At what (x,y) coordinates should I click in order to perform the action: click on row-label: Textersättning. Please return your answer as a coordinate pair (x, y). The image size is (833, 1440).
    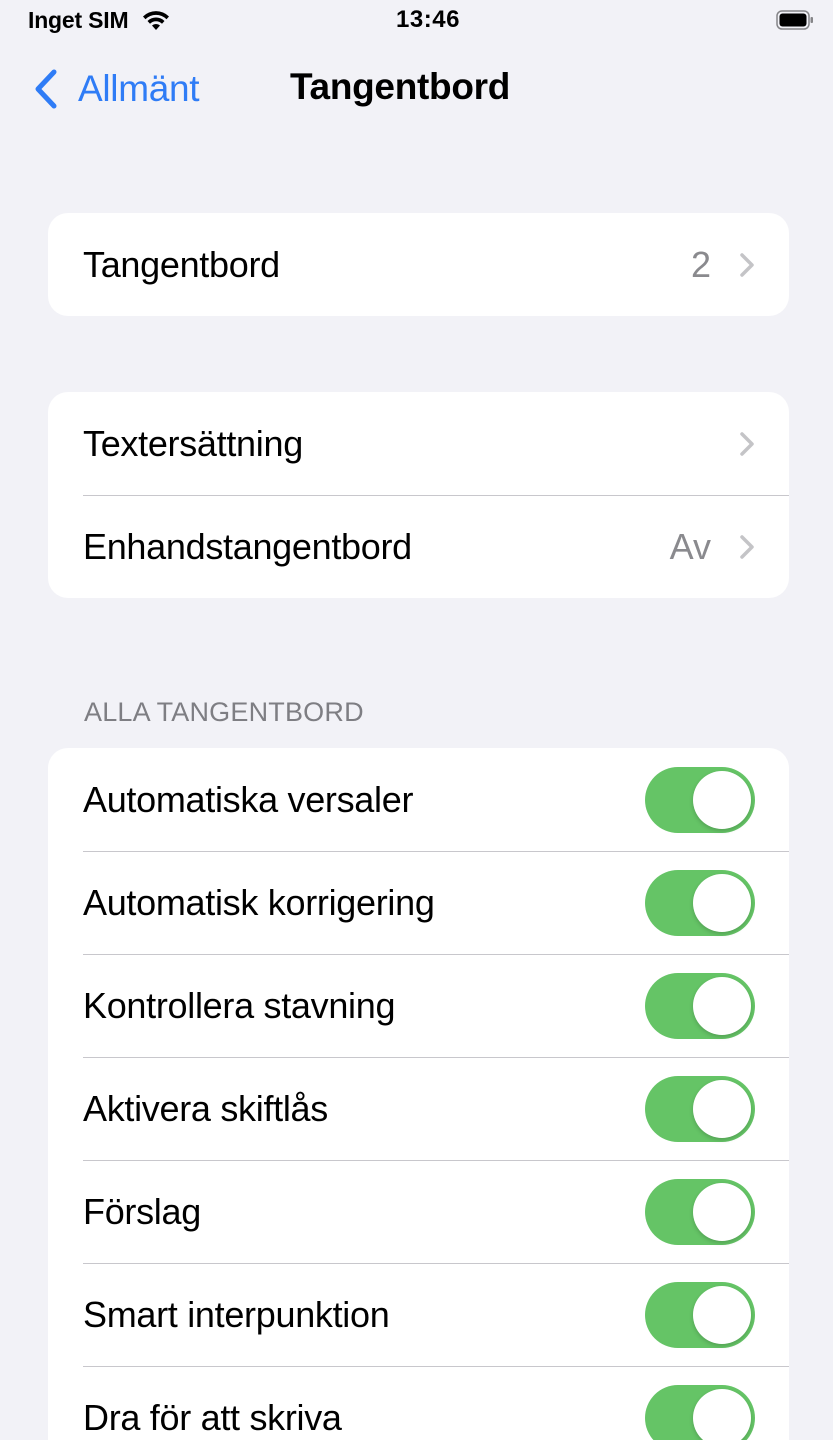
    Looking at the image, I should click on (193, 443).